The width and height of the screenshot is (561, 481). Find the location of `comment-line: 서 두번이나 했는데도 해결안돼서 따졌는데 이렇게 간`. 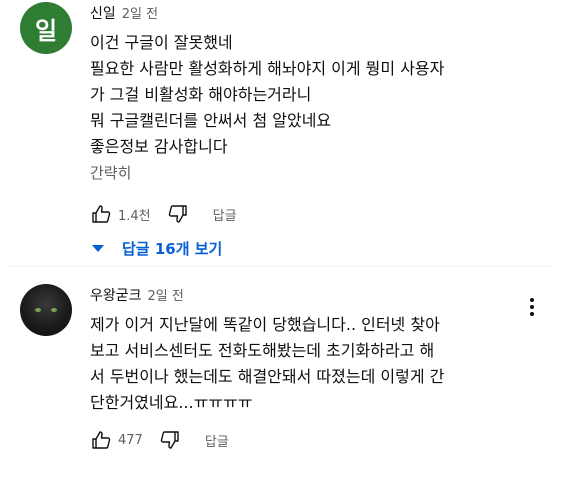

comment-line: 서 두번이나 했는데도 해결안돼서 따졌는데 이렇게 간 is located at coordinates (267, 376).